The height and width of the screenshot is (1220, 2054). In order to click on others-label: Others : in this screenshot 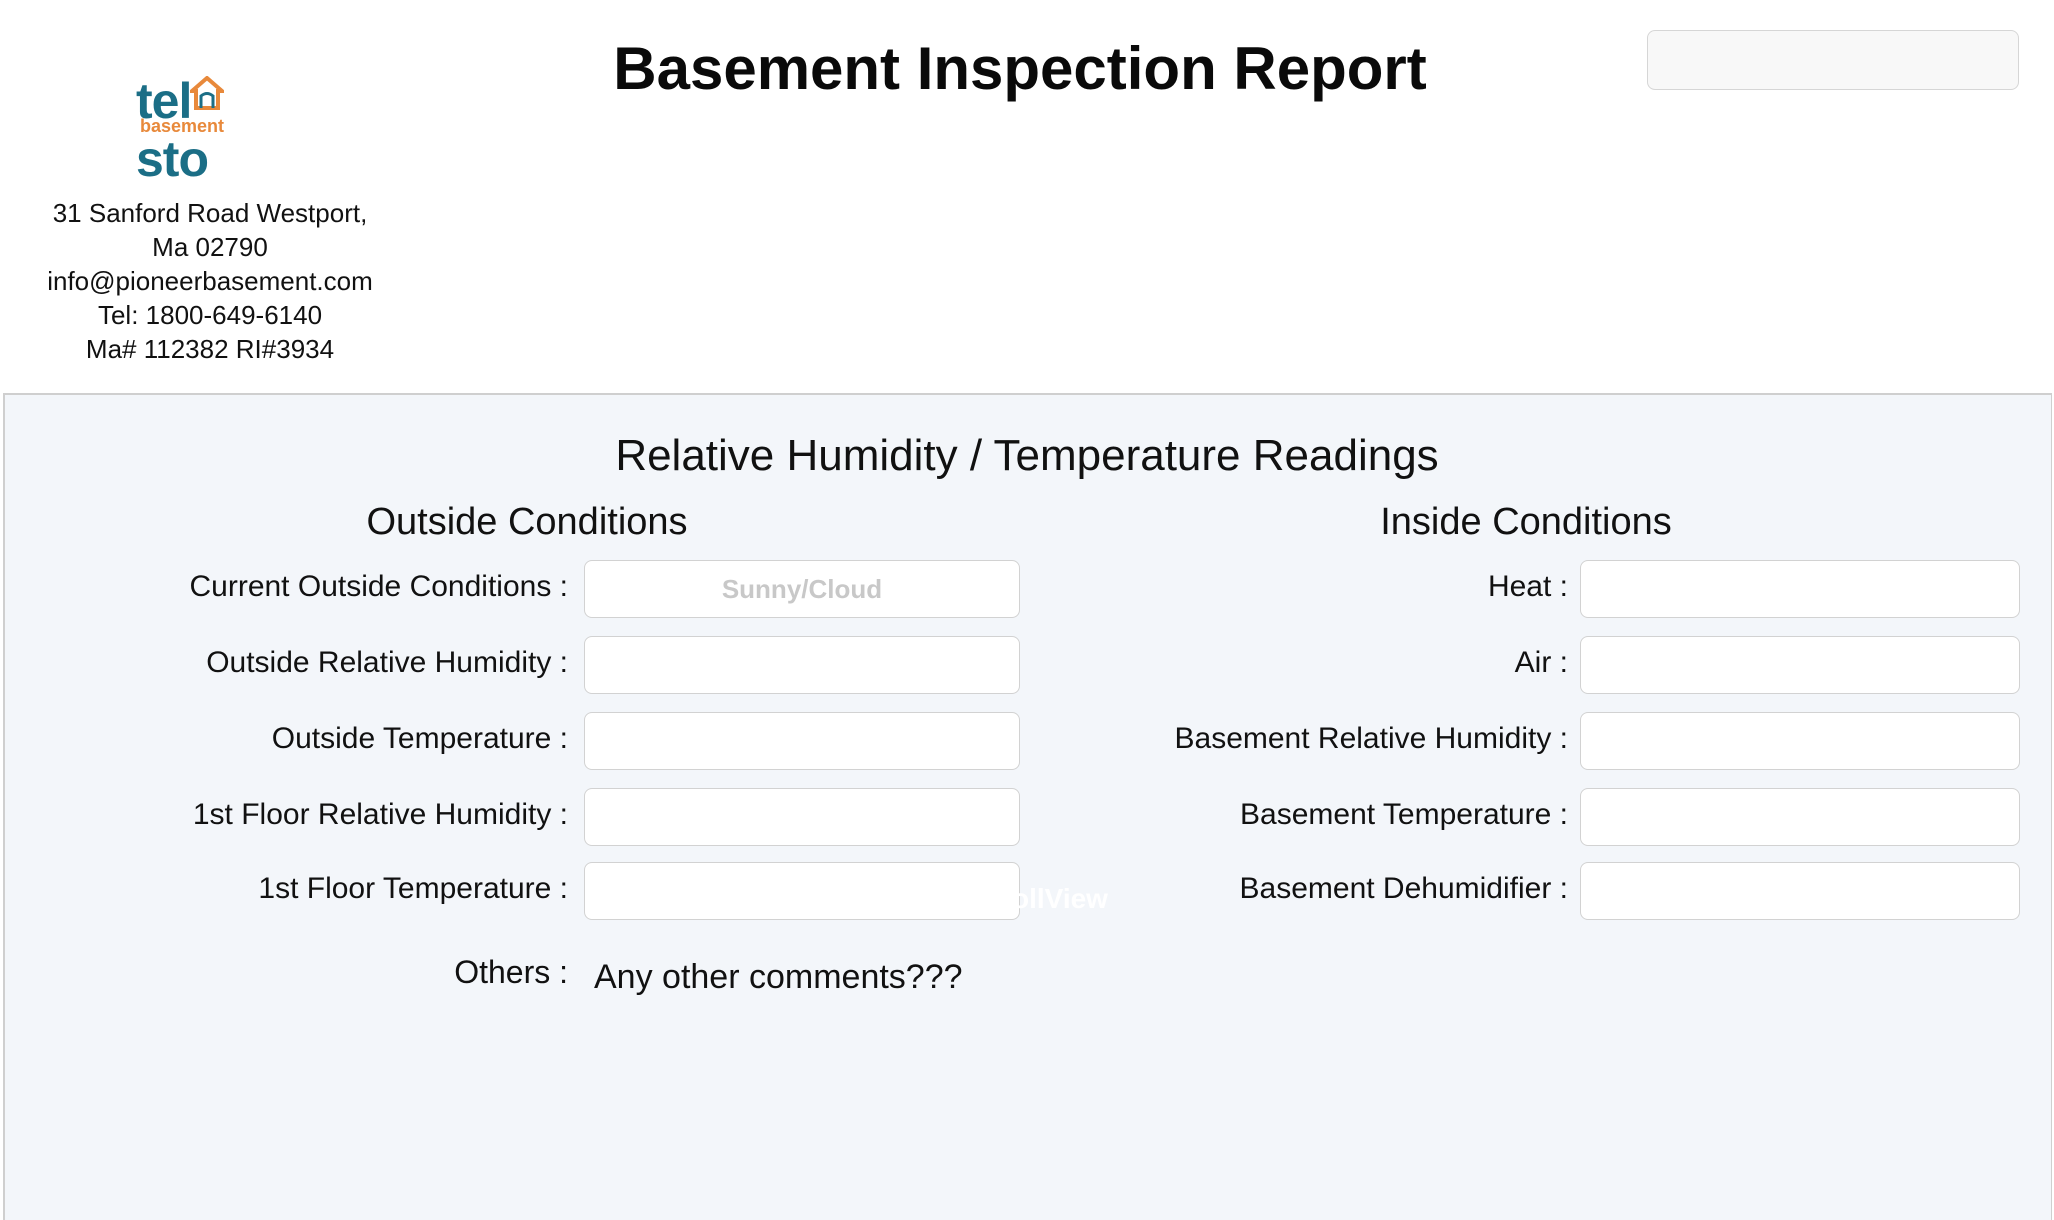, I will do `click(511, 972)`.